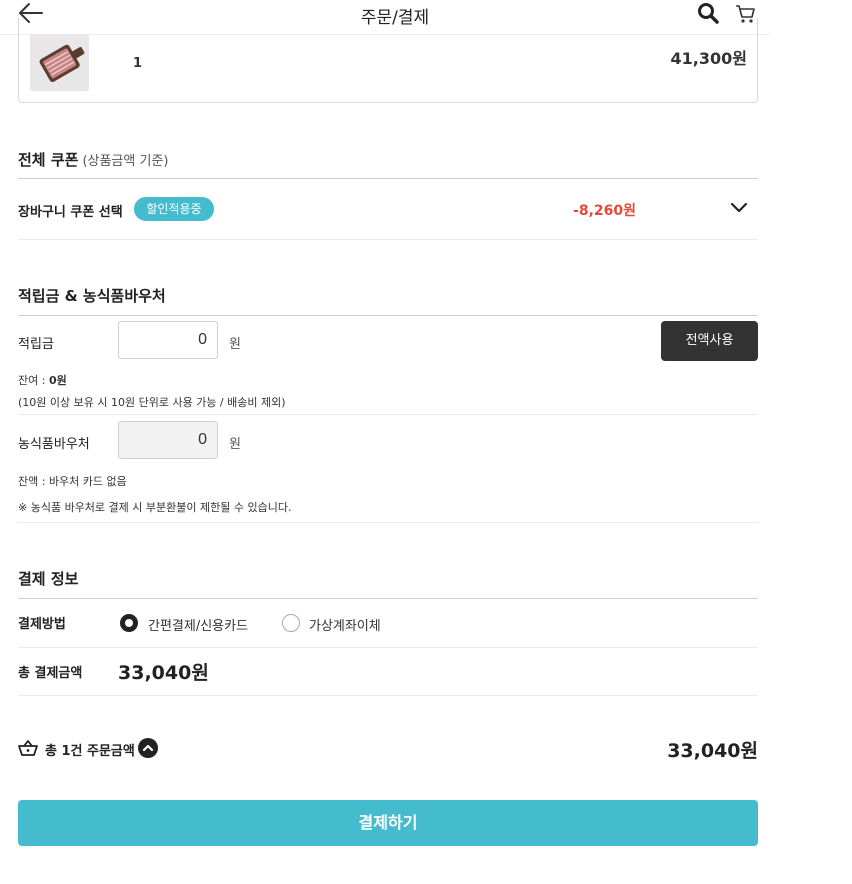 Image resolution: width=852 pixels, height=884 pixels. I want to click on points-balance-prefix: 잔여 :, so click(33, 380).